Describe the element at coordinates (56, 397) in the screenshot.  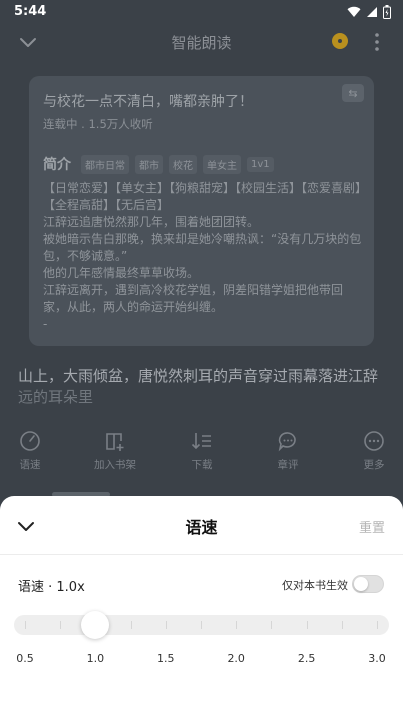
I see `reading-line-next: 远的耳朵里` at that location.